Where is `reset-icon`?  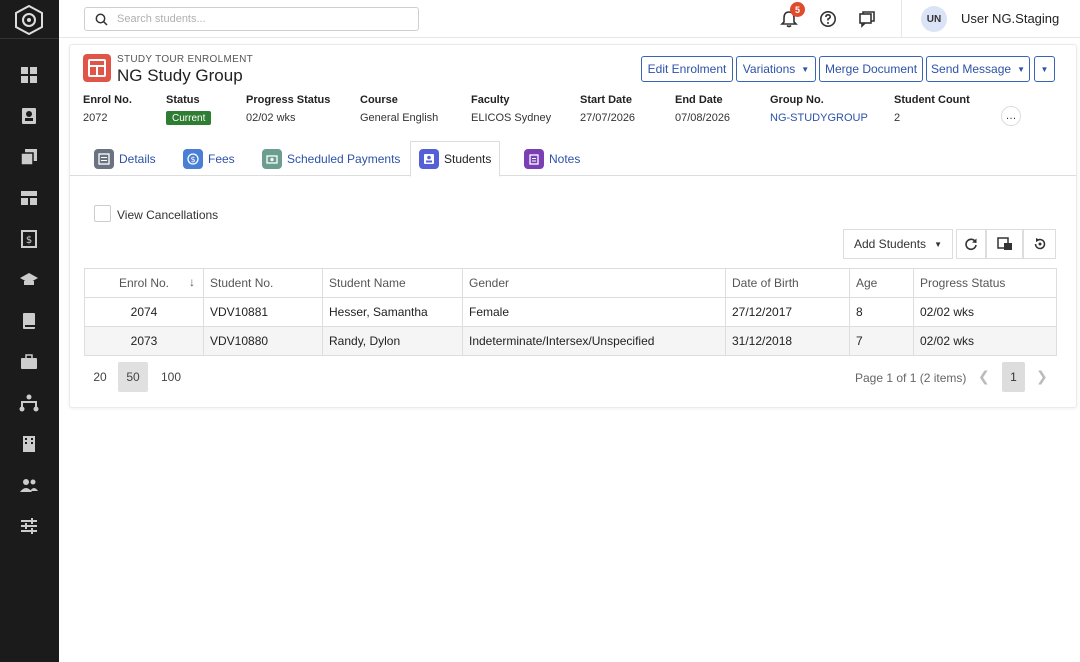
reset-icon is located at coordinates (1039, 244).